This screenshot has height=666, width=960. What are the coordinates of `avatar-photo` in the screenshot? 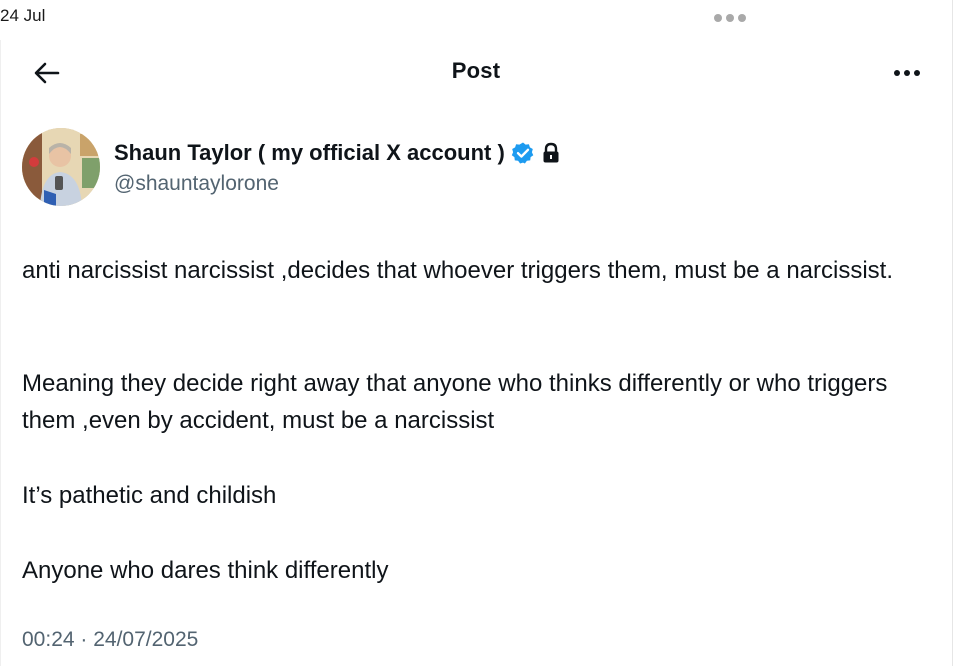 It's located at (61, 167).